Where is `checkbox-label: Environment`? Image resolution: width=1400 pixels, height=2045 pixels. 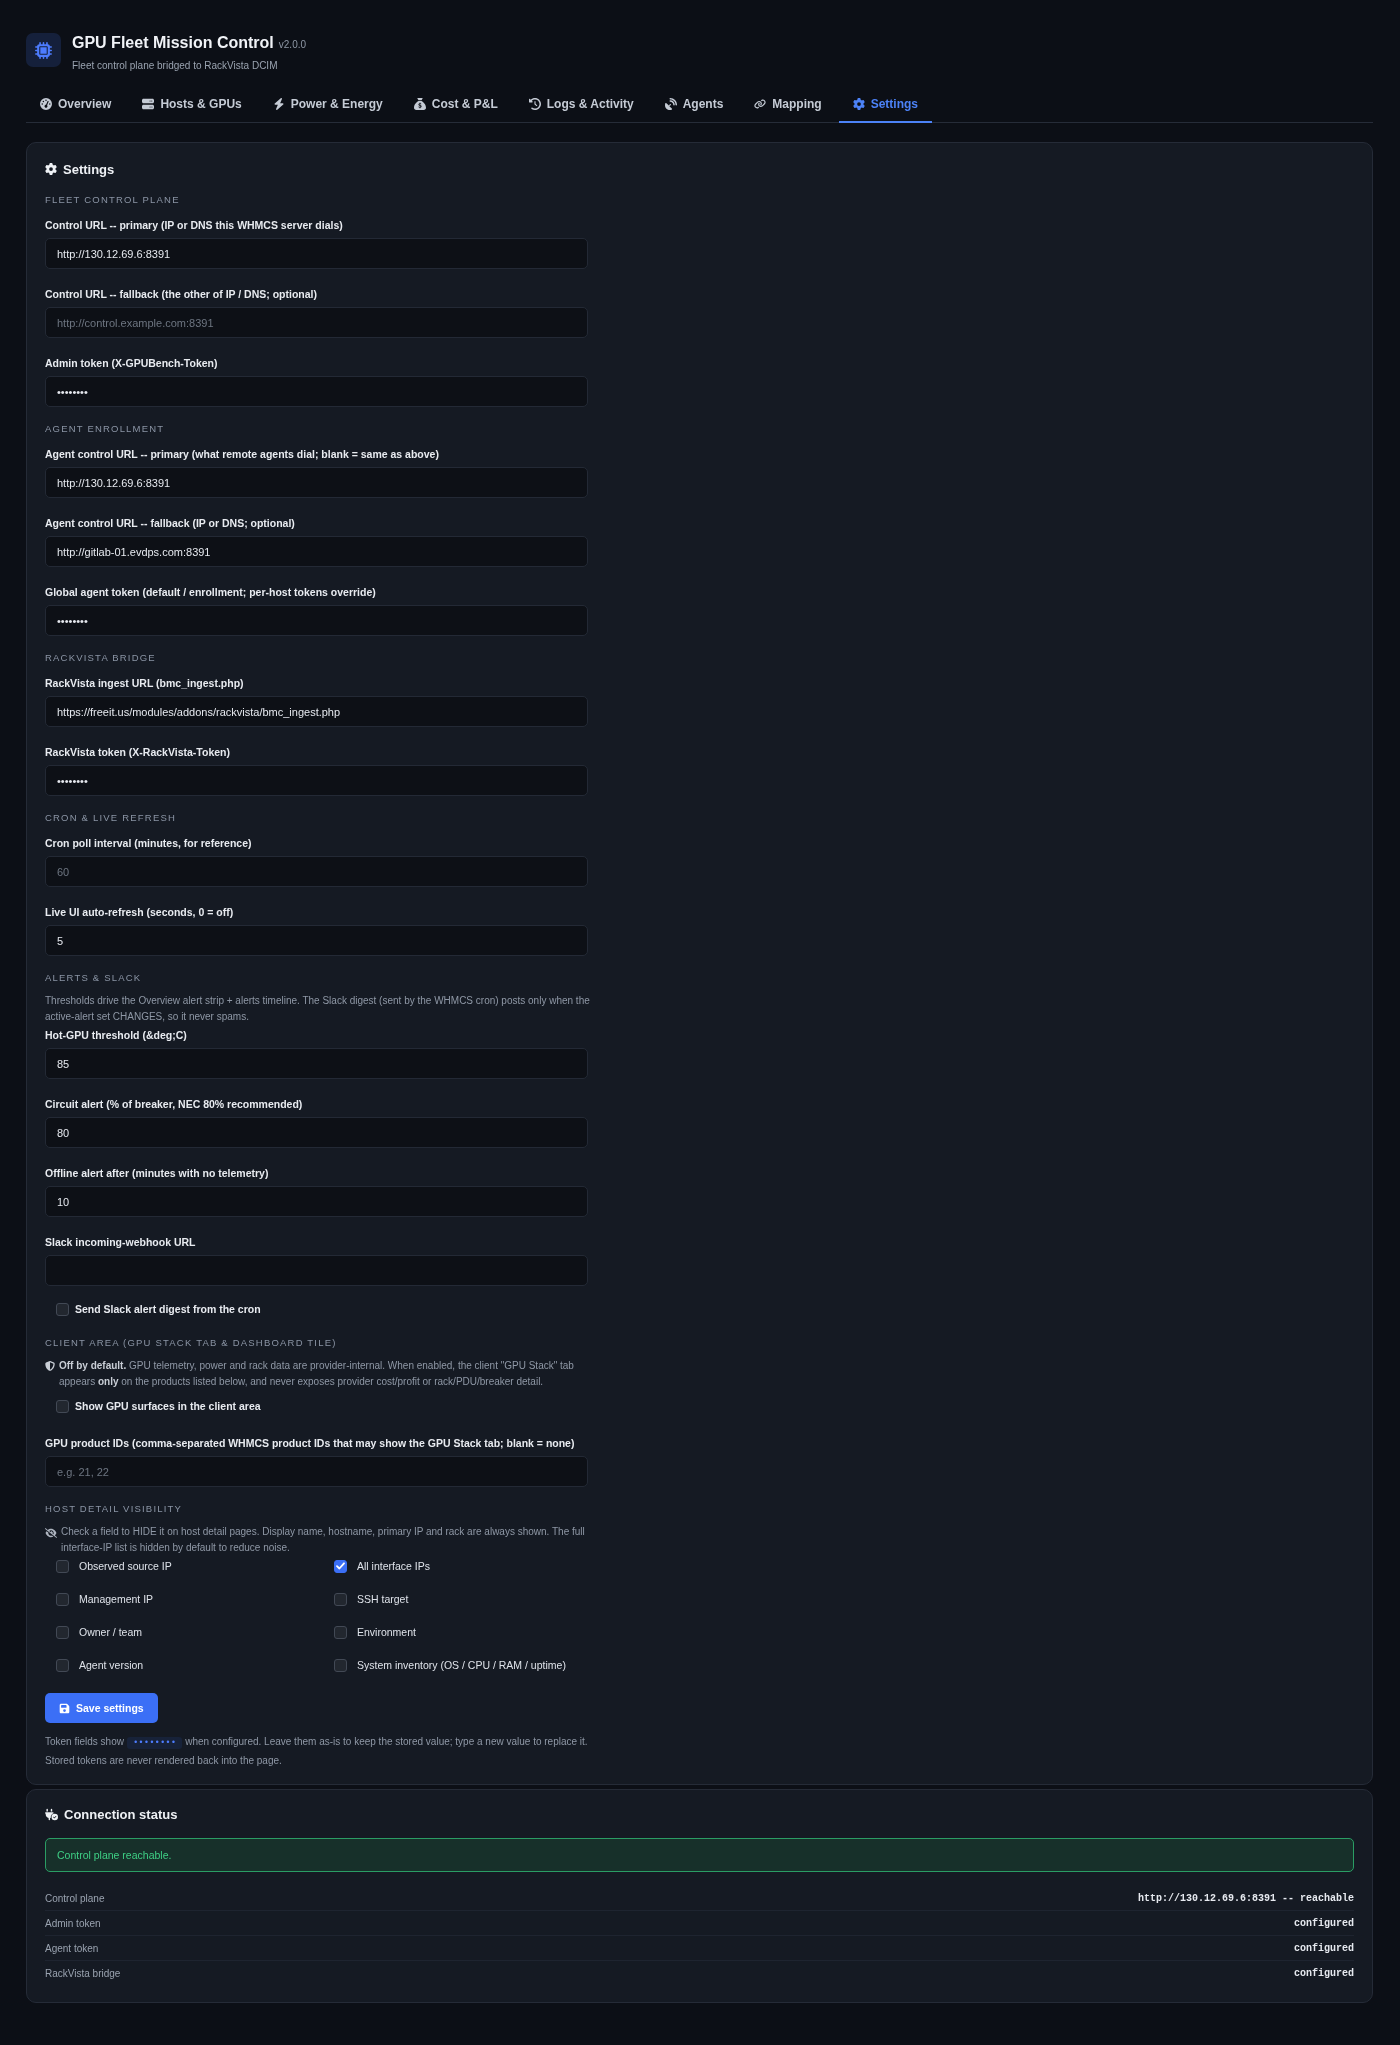
checkbox-label: Environment is located at coordinates (386, 1632).